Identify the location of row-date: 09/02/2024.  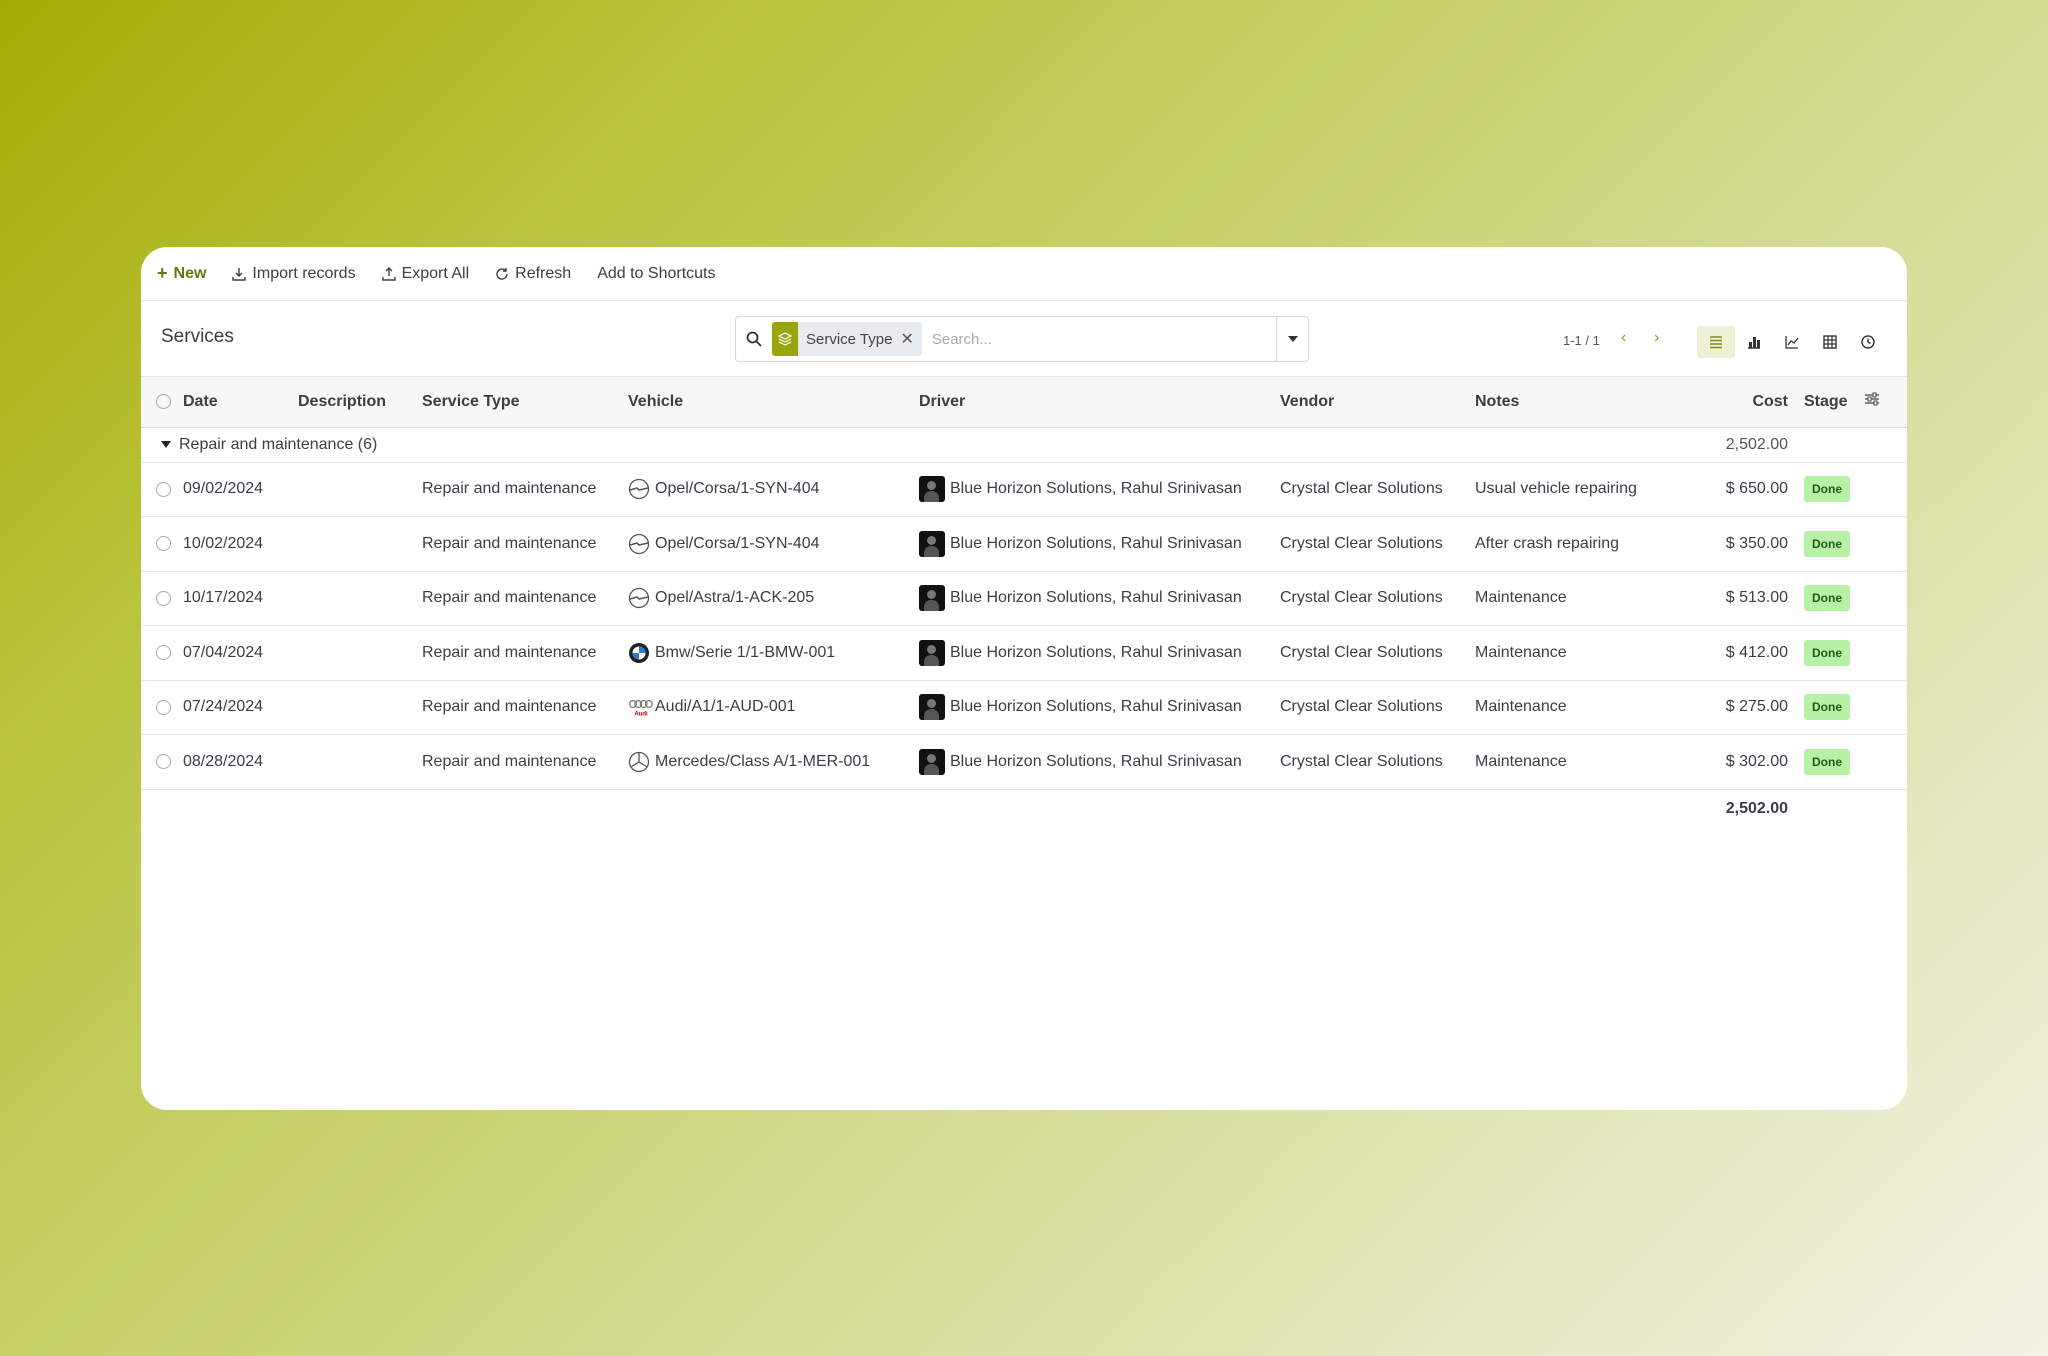
(240, 489).